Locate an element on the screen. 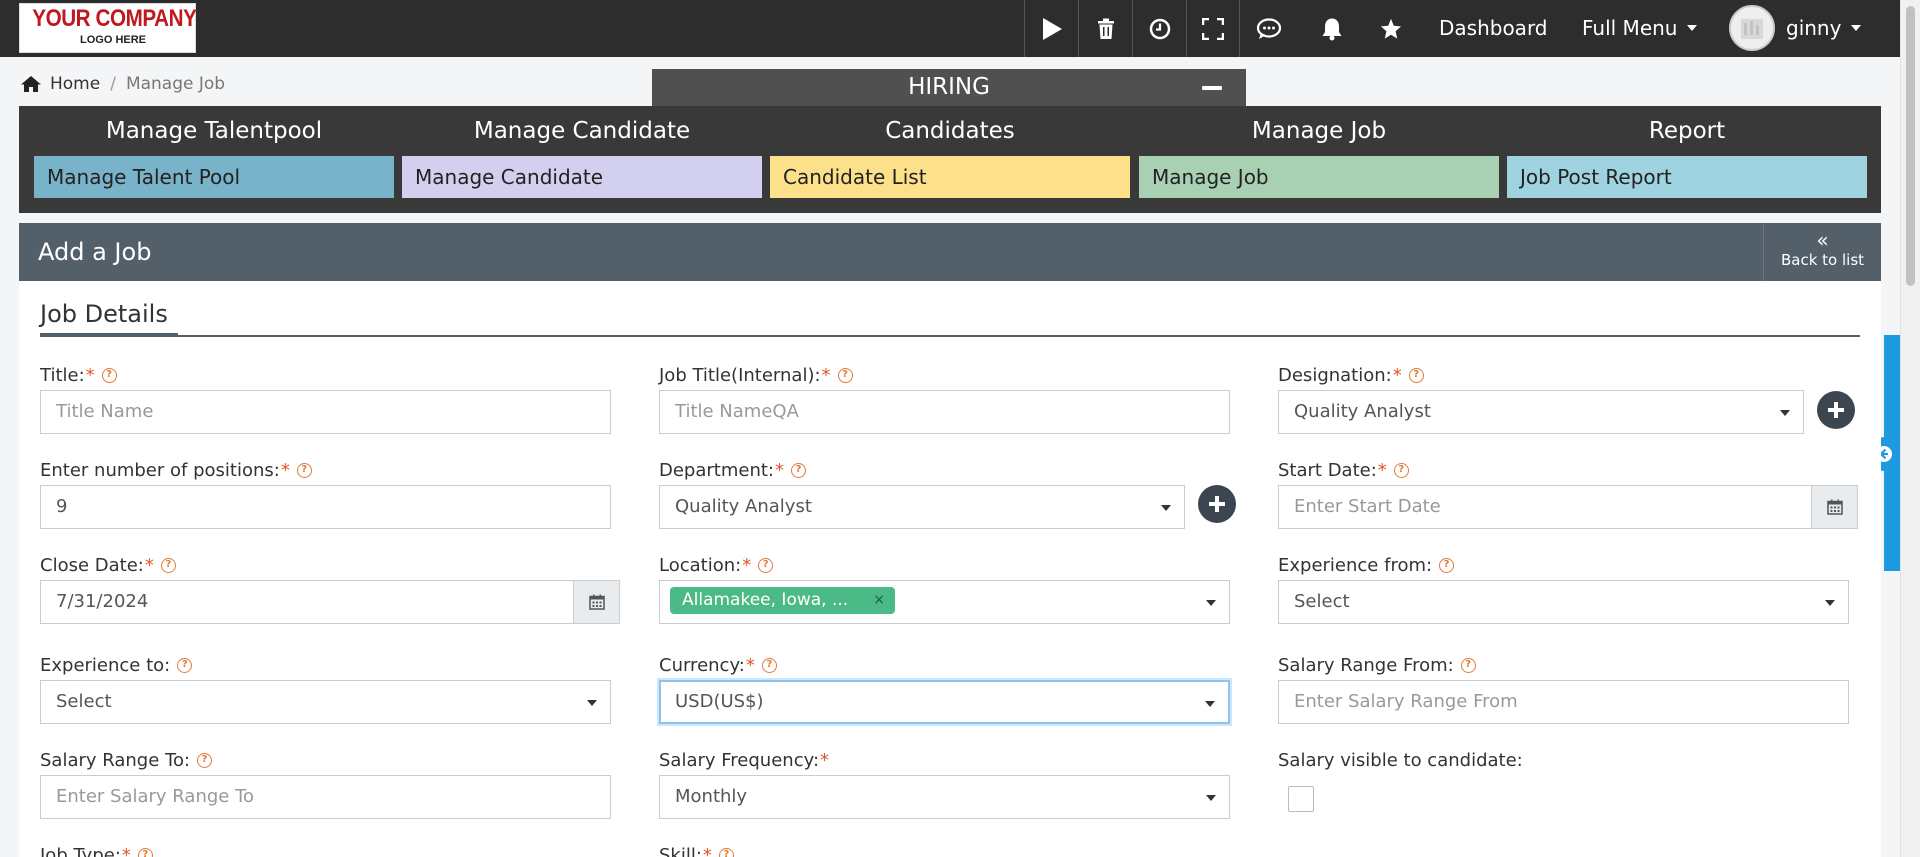 The height and width of the screenshot is (857, 1920). job-type-label: Job Type: *? is located at coordinates (96, 851).